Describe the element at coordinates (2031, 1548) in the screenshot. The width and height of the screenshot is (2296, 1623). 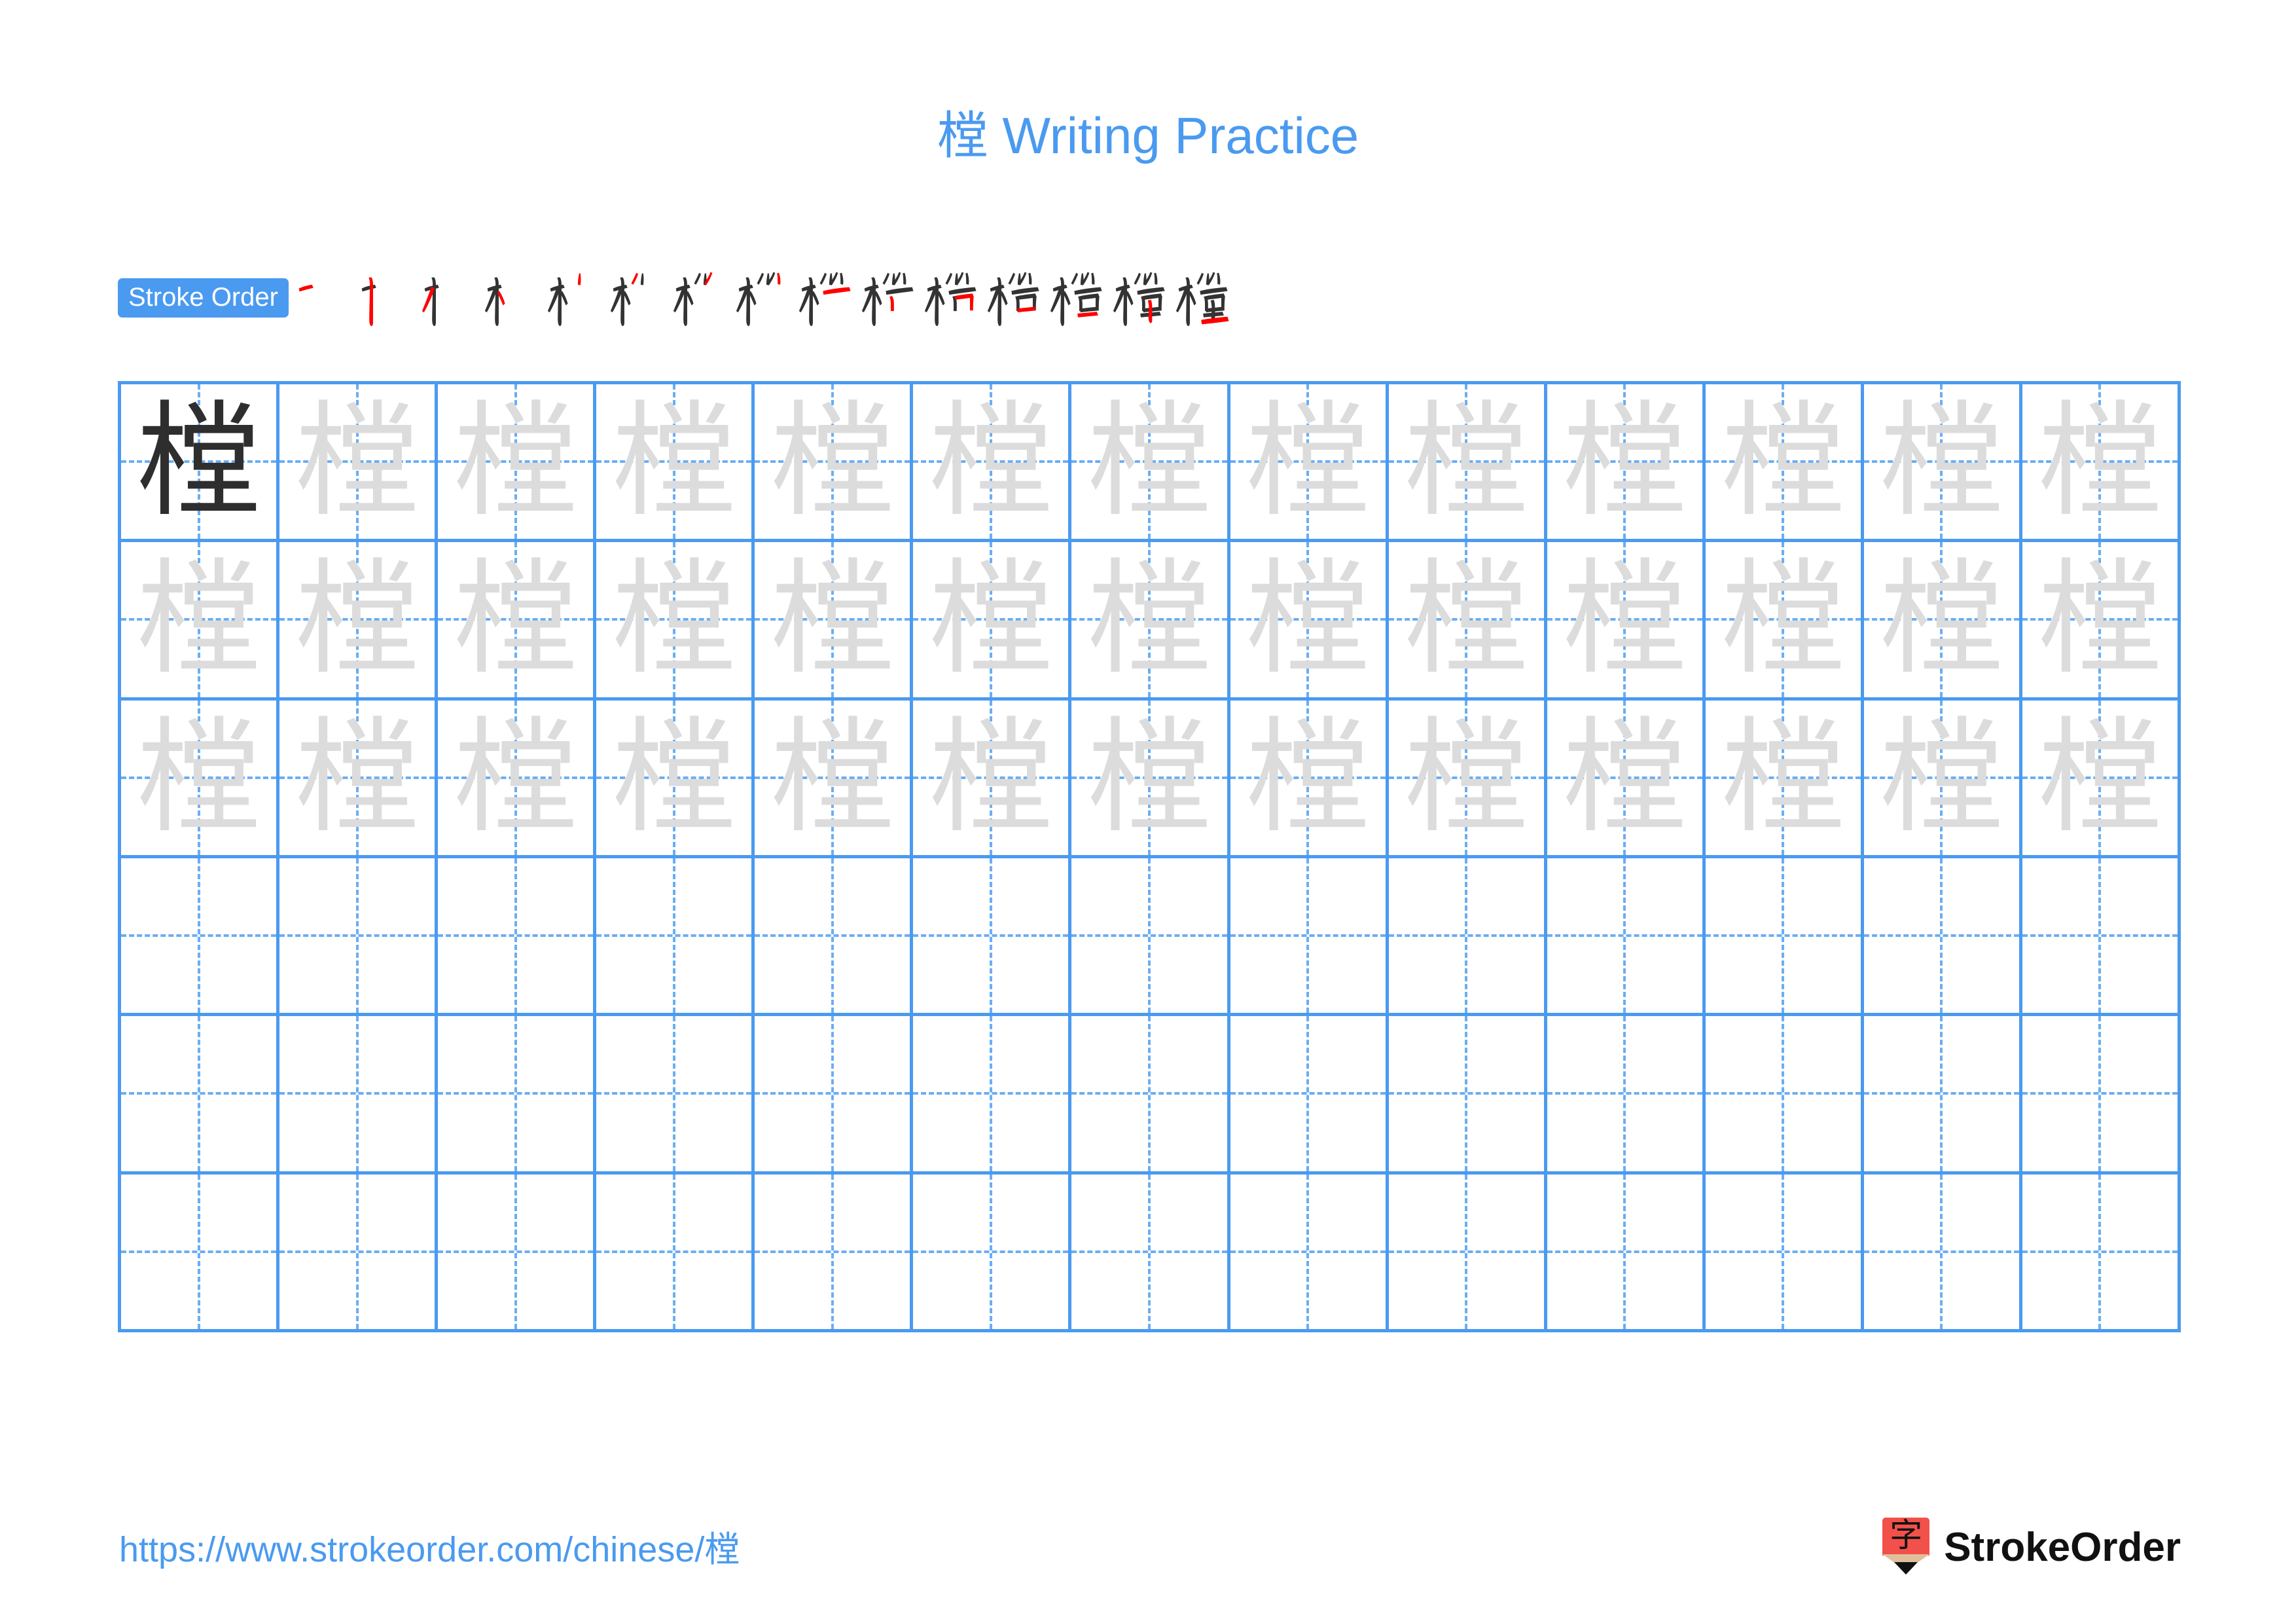
I see `brand-logo: 字 StrokeOrder` at that location.